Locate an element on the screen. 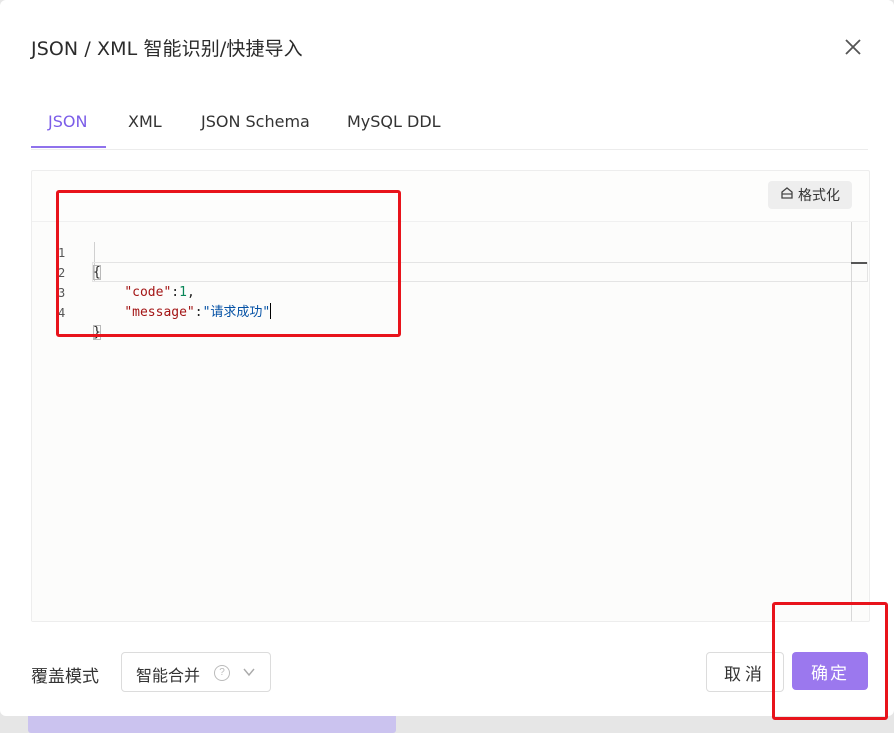 This screenshot has height=733, width=894. tab-json: JSON is located at coordinates (67, 121).